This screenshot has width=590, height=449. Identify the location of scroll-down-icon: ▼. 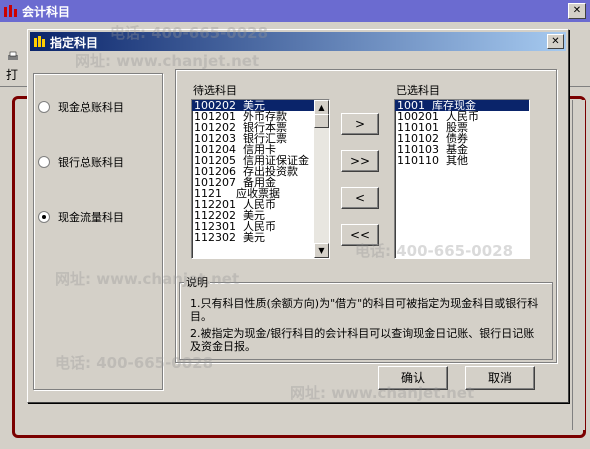
(321, 250).